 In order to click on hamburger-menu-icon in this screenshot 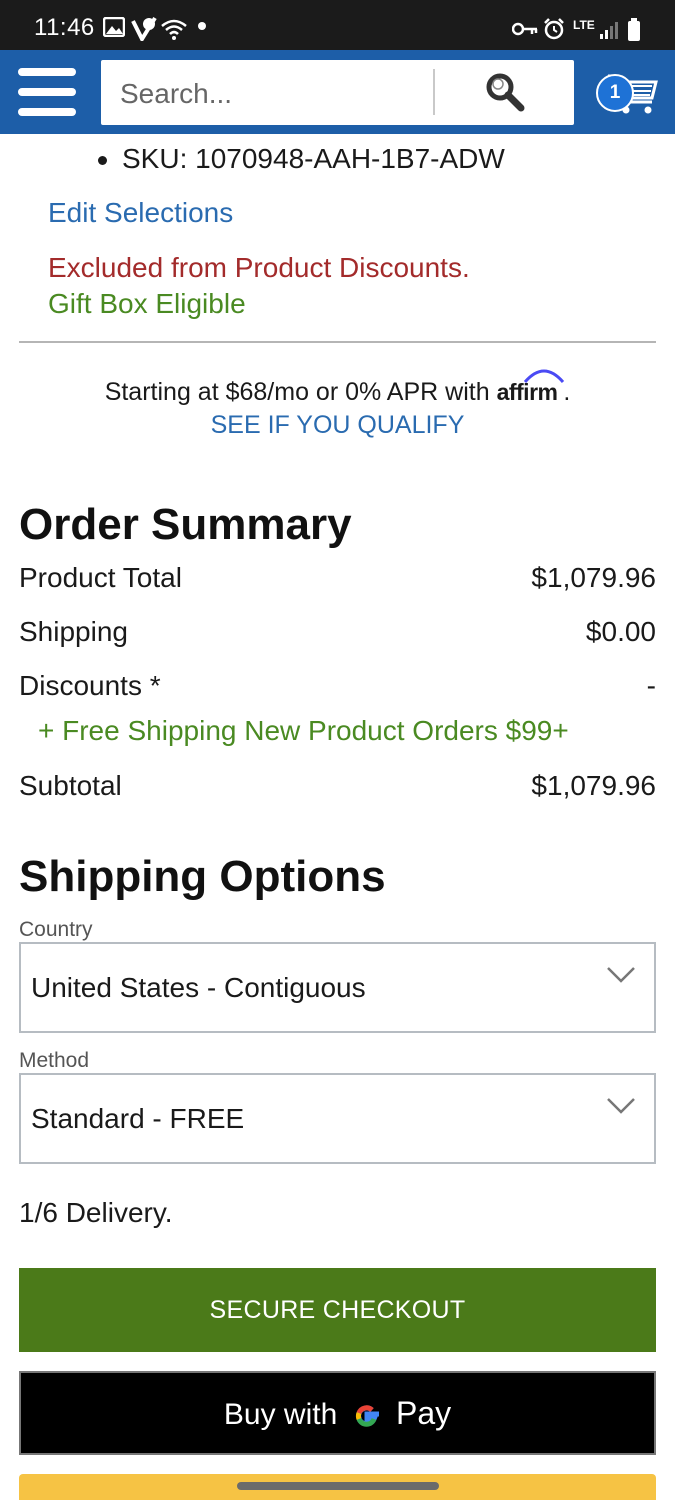, I will do `click(47, 92)`.